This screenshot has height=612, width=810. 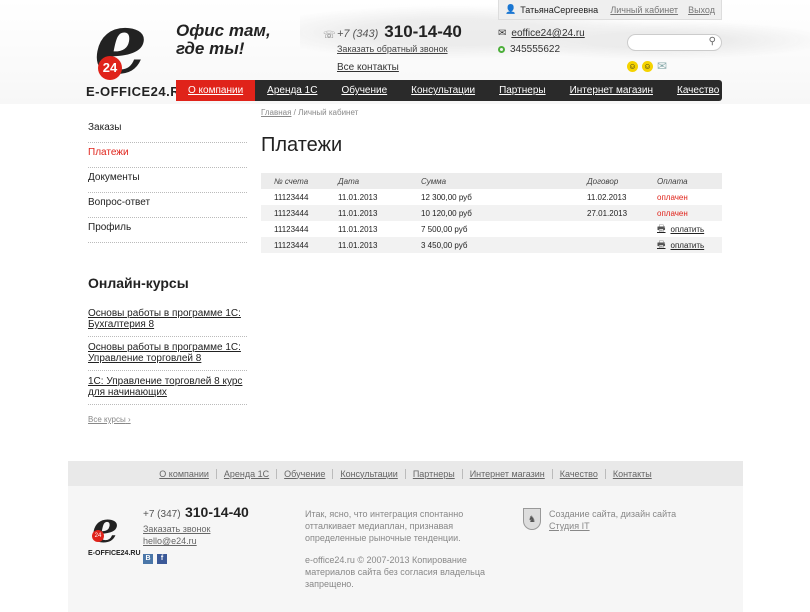 What do you see at coordinates (547, 33) in the screenshot?
I see `email-link: eoffice24@24.ru` at bounding box center [547, 33].